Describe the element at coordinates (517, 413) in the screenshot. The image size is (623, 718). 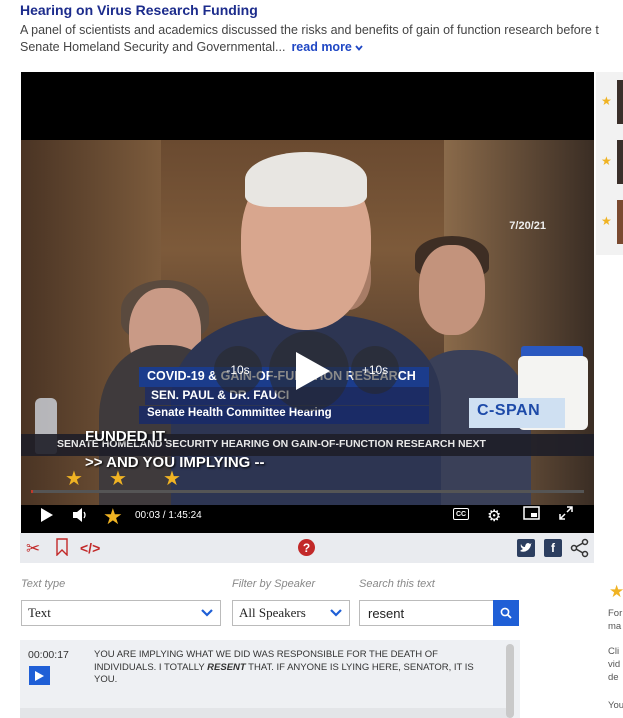
I see `network-logo: C-SPAN` at that location.